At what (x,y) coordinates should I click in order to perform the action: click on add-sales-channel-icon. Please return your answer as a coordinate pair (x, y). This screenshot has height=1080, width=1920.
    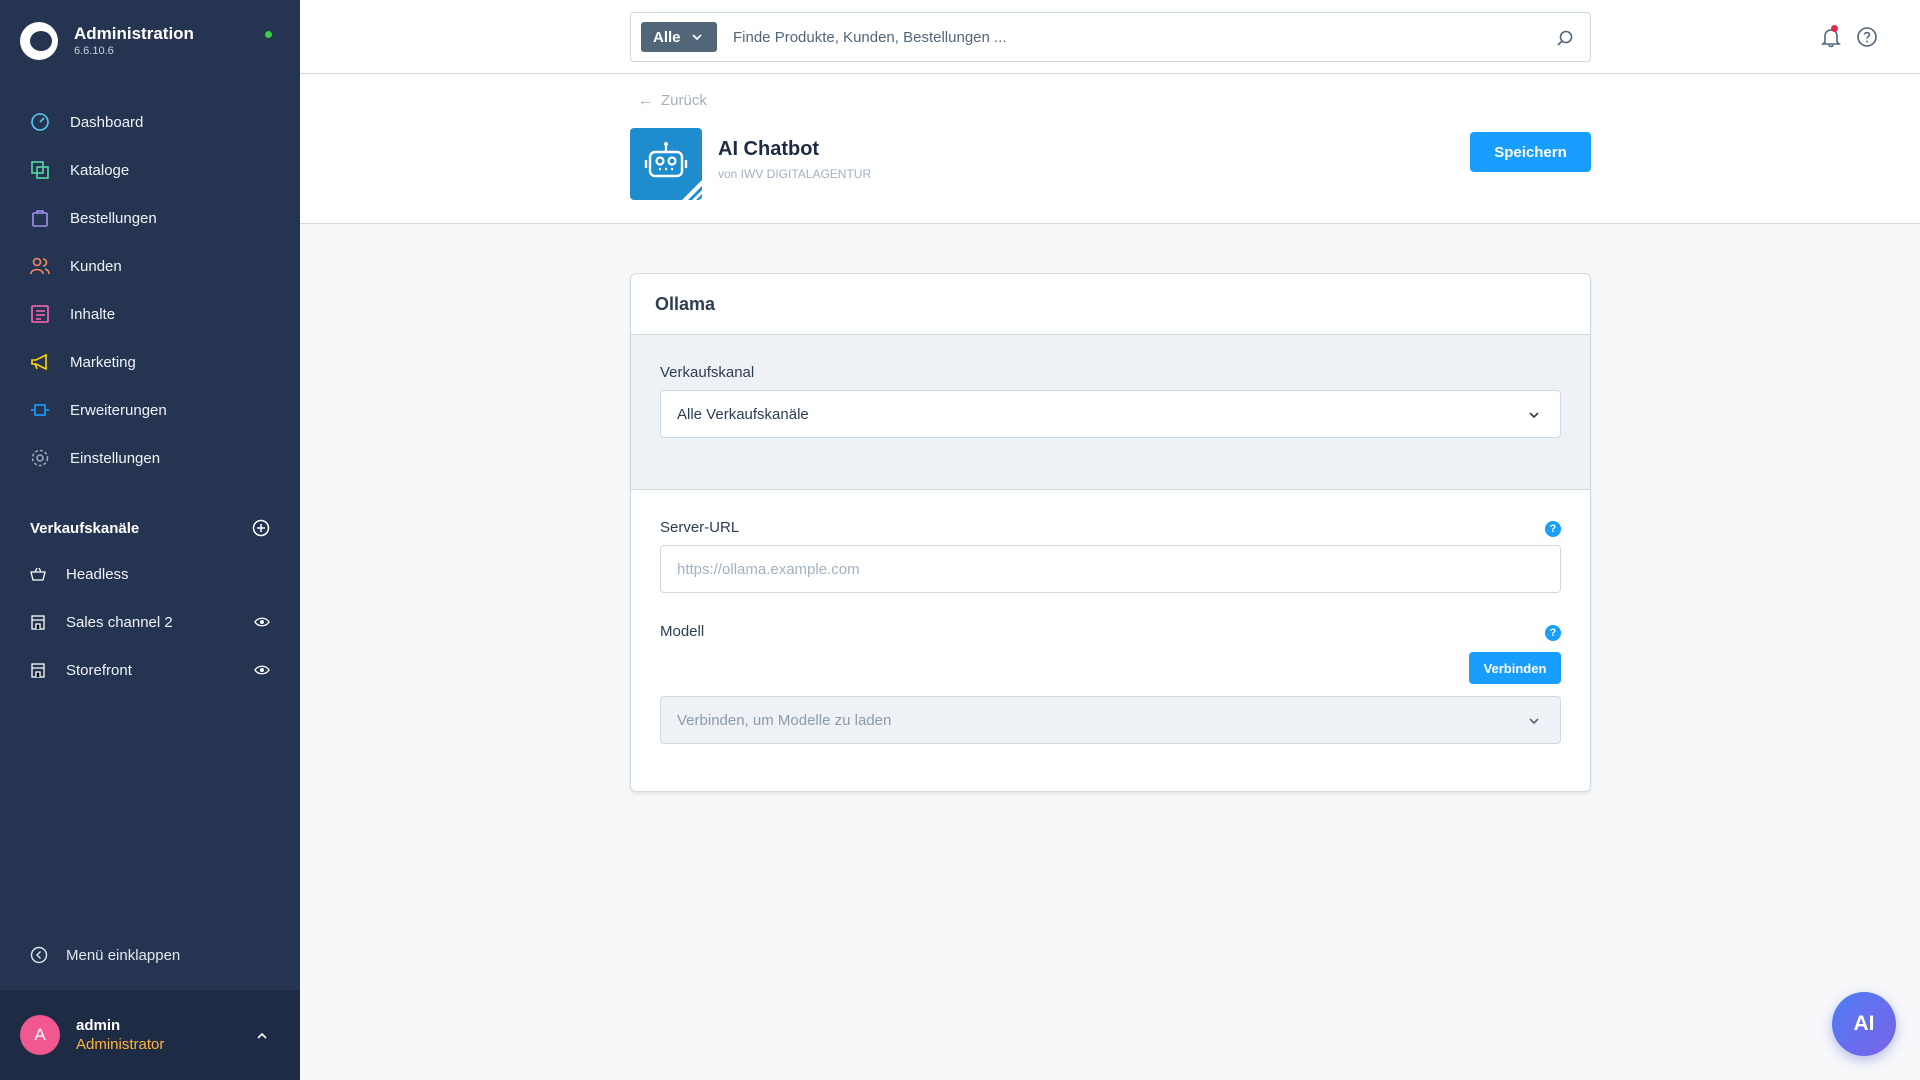
    Looking at the image, I should click on (261, 528).